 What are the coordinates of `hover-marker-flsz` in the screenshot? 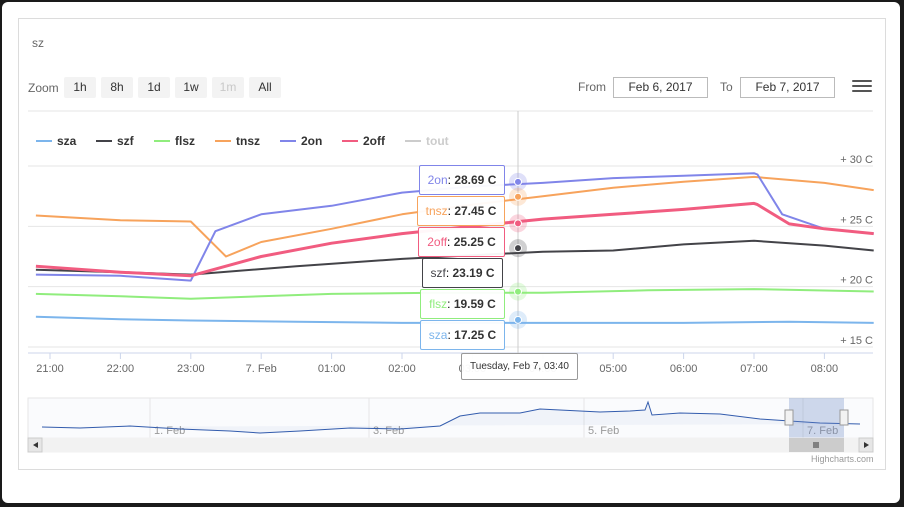 It's located at (518, 291).